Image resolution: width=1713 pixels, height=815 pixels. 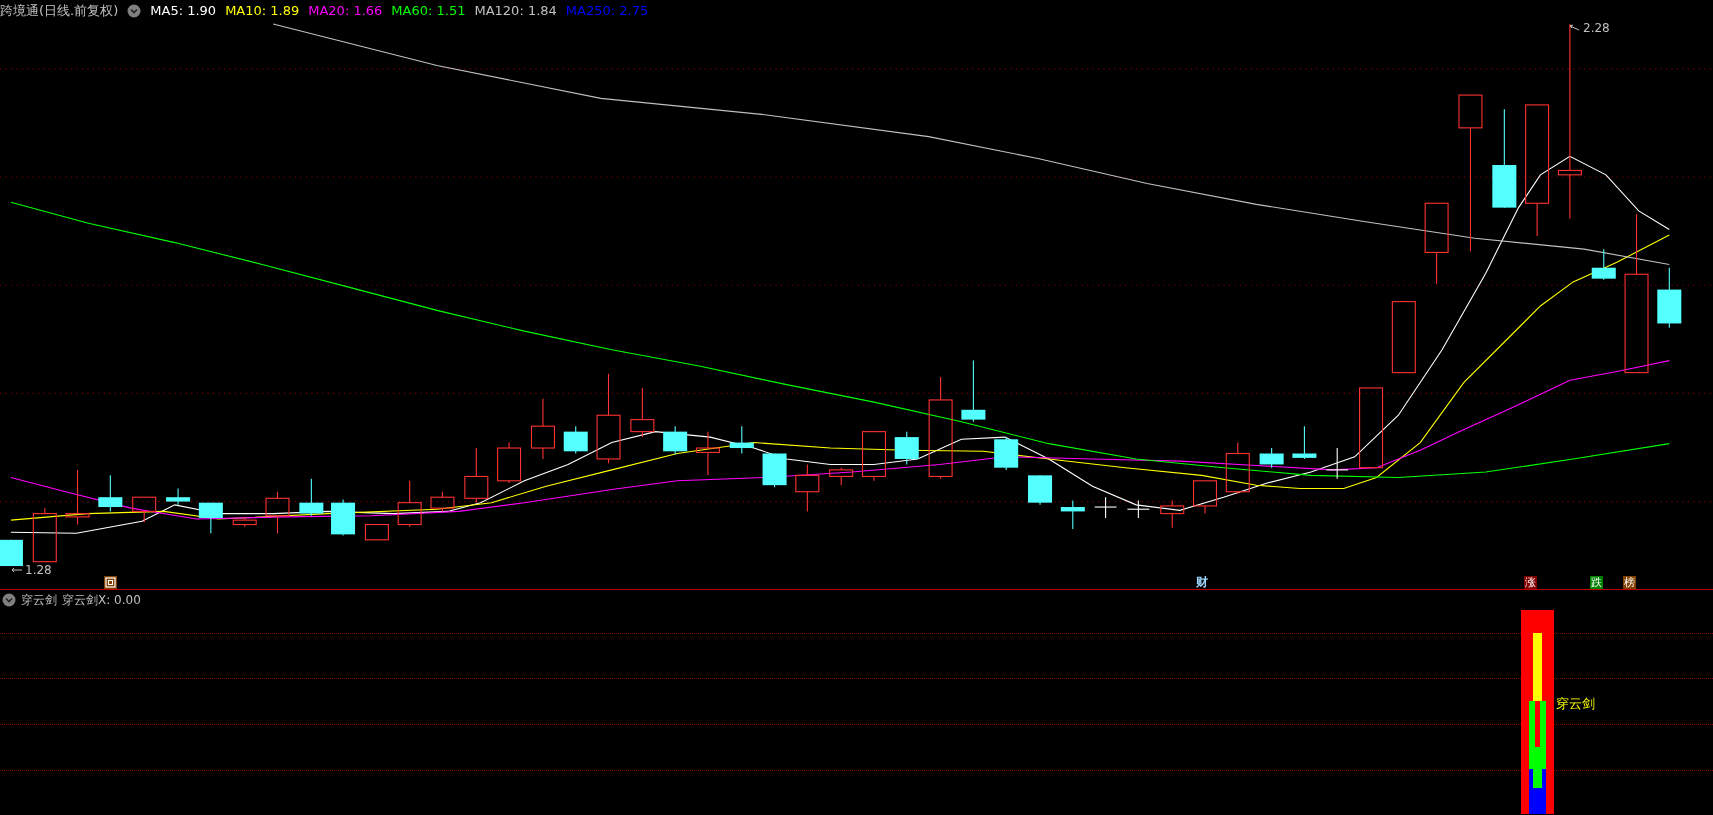 I want to click on indicator-bar-label: 穿云剑, so click(x=1575, y=704).